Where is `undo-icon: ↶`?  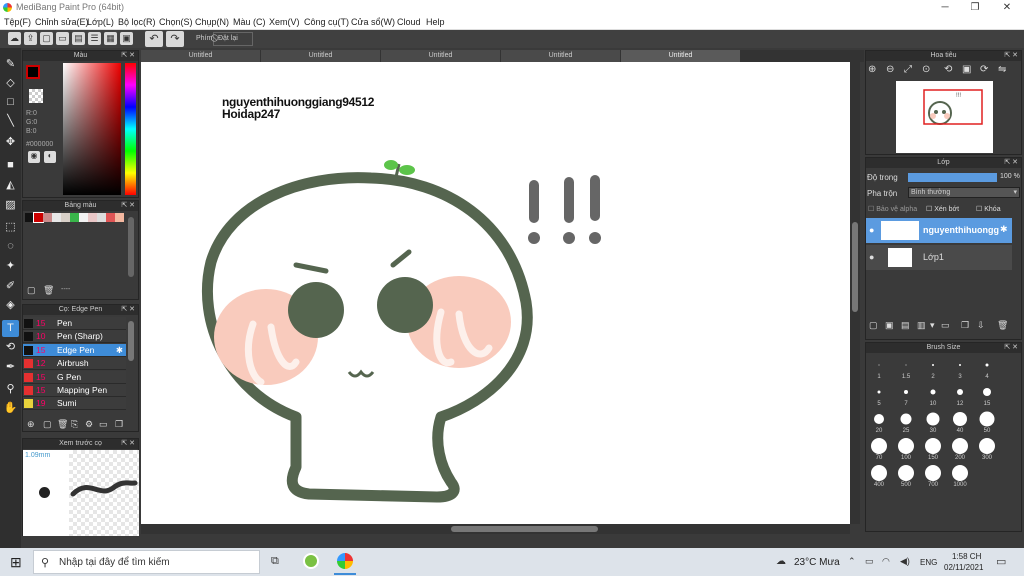 undo-icon: ↶ is located at coordinates (154, 39).